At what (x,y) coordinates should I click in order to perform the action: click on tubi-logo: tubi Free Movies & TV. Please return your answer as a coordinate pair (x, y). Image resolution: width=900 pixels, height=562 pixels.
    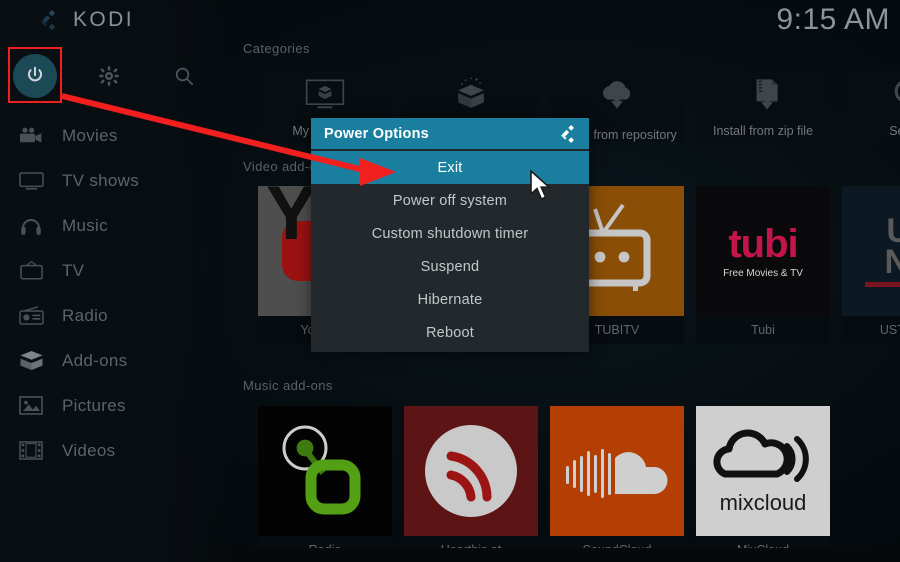
    Looking at the image, I should click on (763, 251).